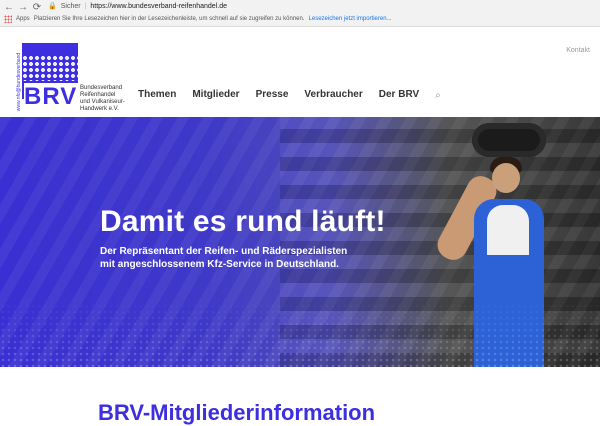 The image size is (600, 426). What do you see at coordinates (18, 80) in the screenshot?
I see `logo-vertical-text-wrap: www.nfo@bundesverband` at bounding box center [18, 80].